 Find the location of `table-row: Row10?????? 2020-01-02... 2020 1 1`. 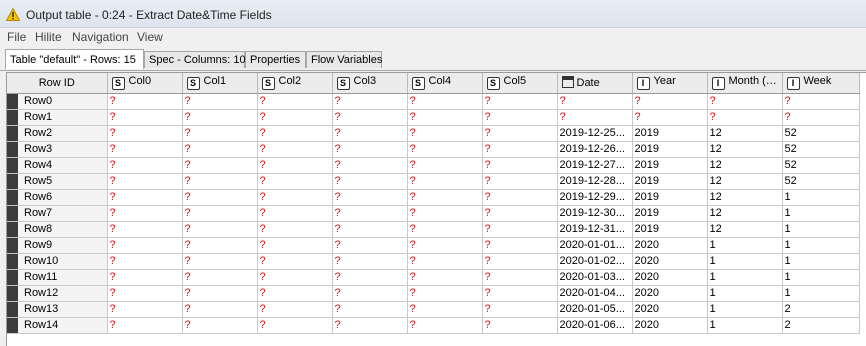

table-row: Row10?????? 2020-01-02... 2020 1 1 is located at coordinates (433, 261).